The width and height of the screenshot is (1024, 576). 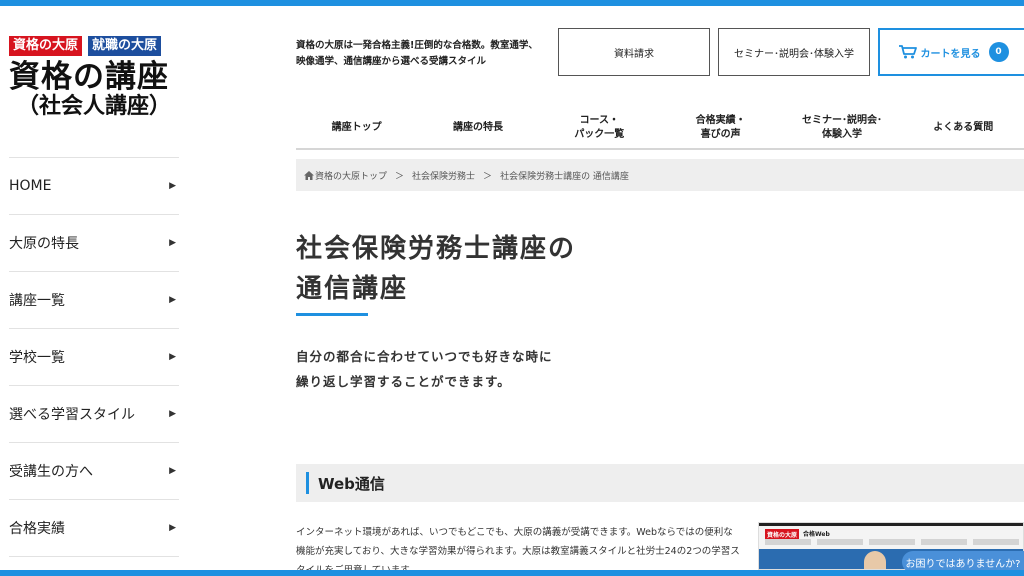 I want to click on logo-sub-text: （社会人講座）, so click(x=94, y=106).